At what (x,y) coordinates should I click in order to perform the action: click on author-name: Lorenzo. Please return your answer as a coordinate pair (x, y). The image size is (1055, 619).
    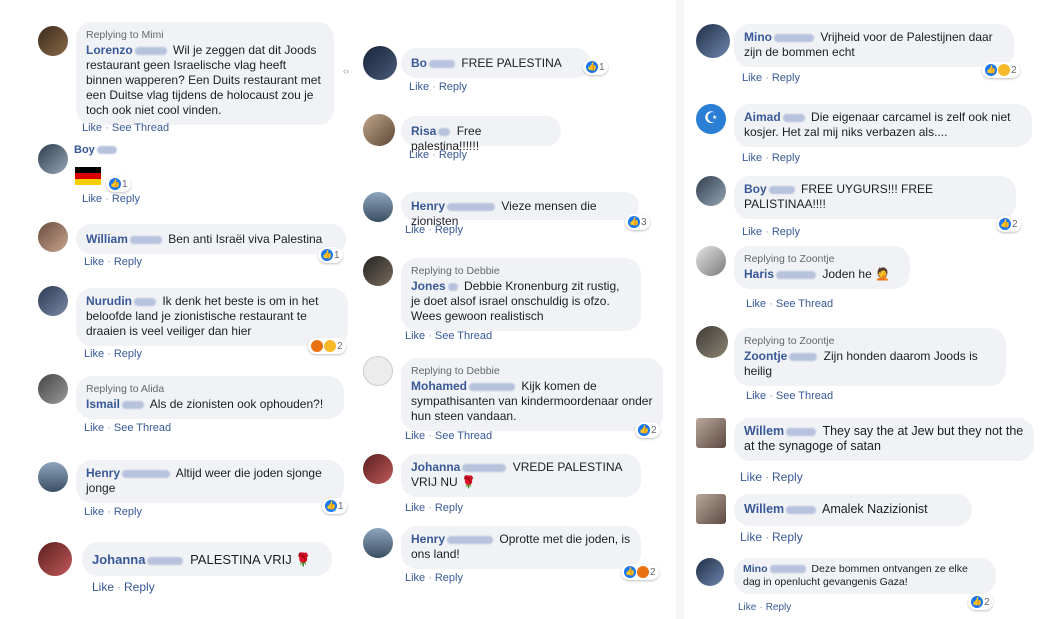
    Looking at the image, I should click on (128, 50).